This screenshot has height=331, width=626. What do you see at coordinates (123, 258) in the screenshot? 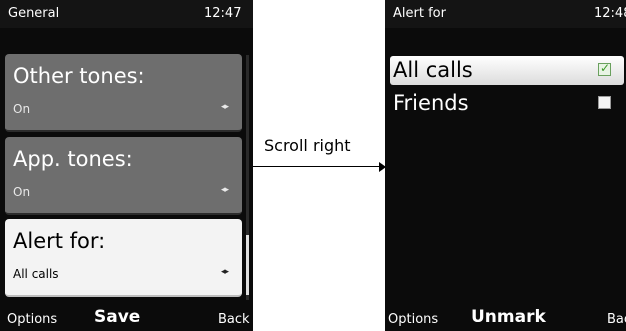
I see `setting-alert-for: Alert for: All calls ◂▸` at bounding box center [123, 258].